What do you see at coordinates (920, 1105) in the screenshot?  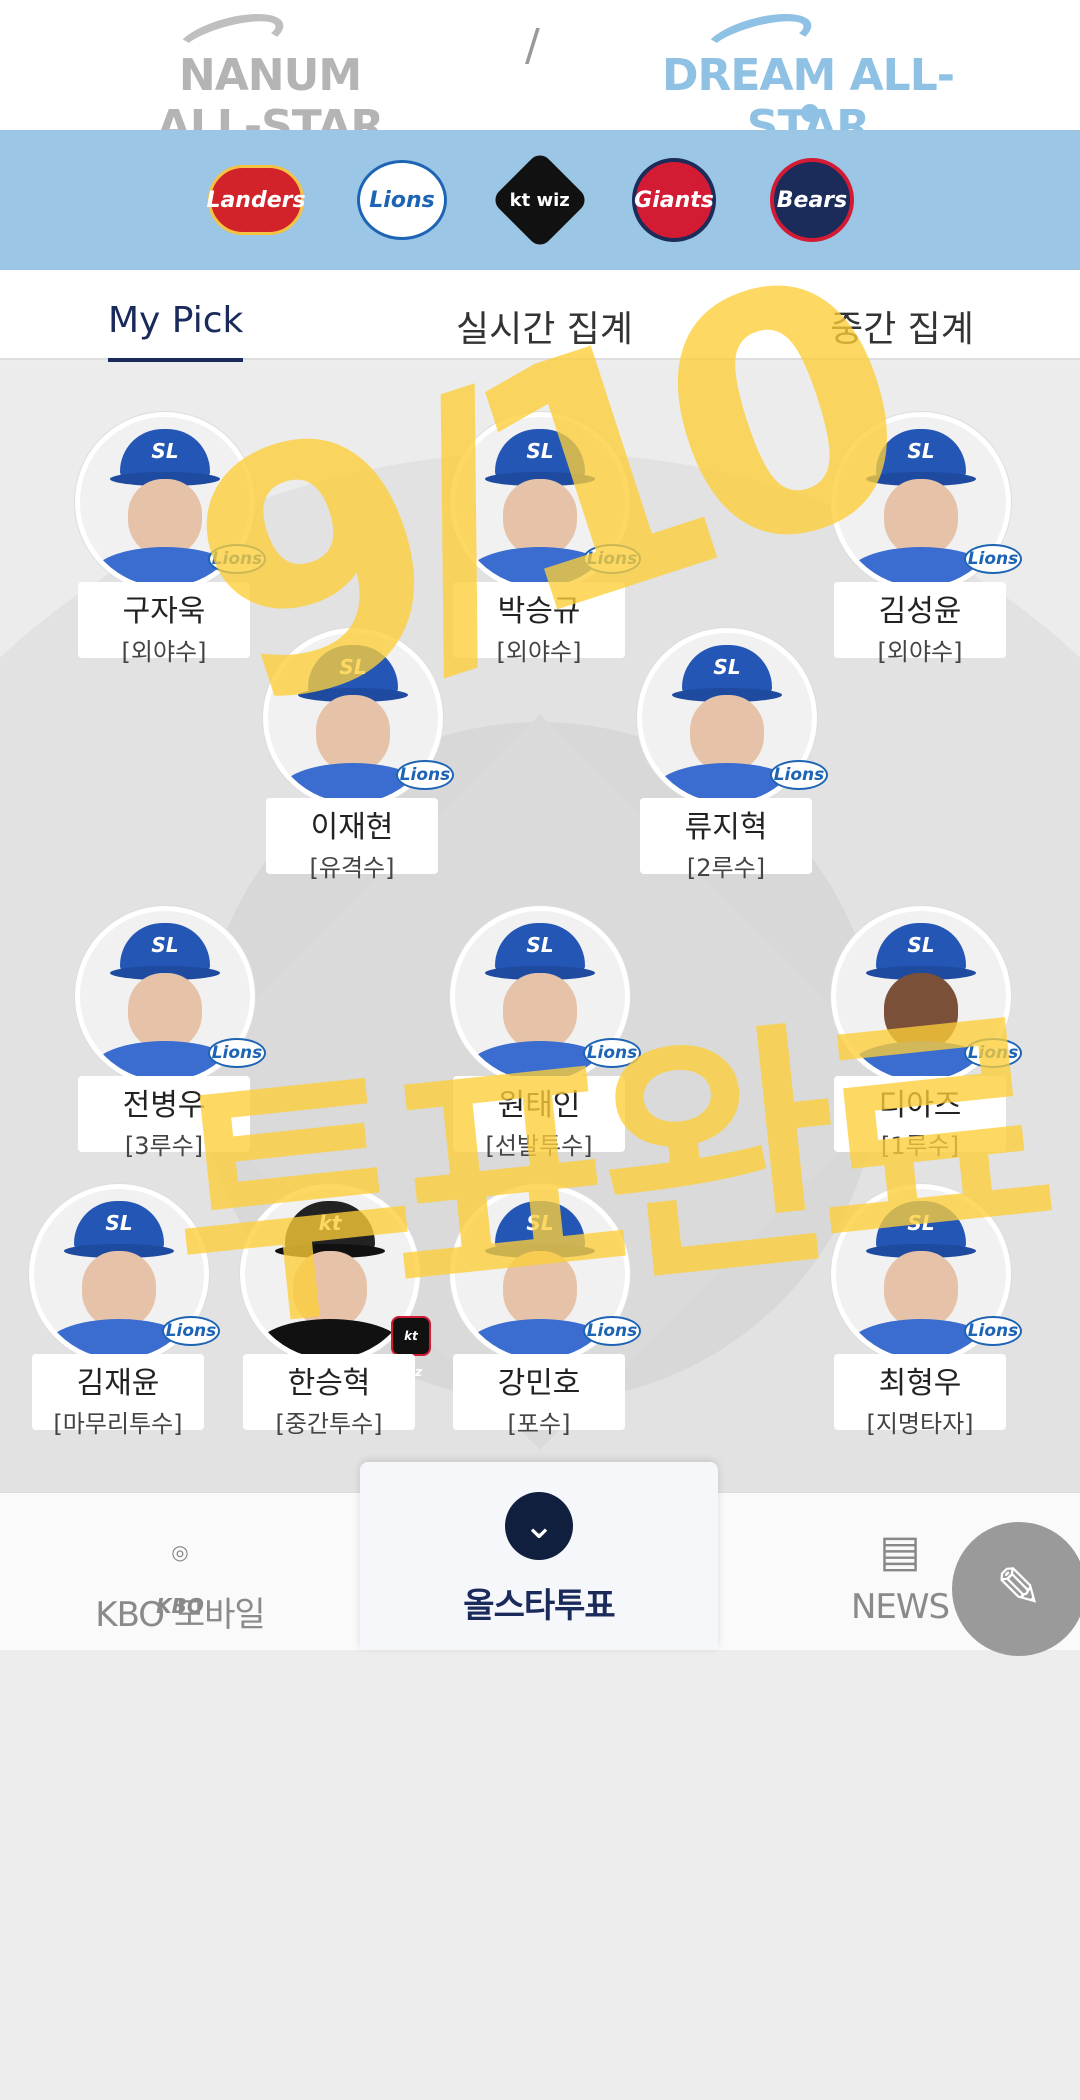 I see `player-name: 디아즈` at bounding box center [920, 1105].